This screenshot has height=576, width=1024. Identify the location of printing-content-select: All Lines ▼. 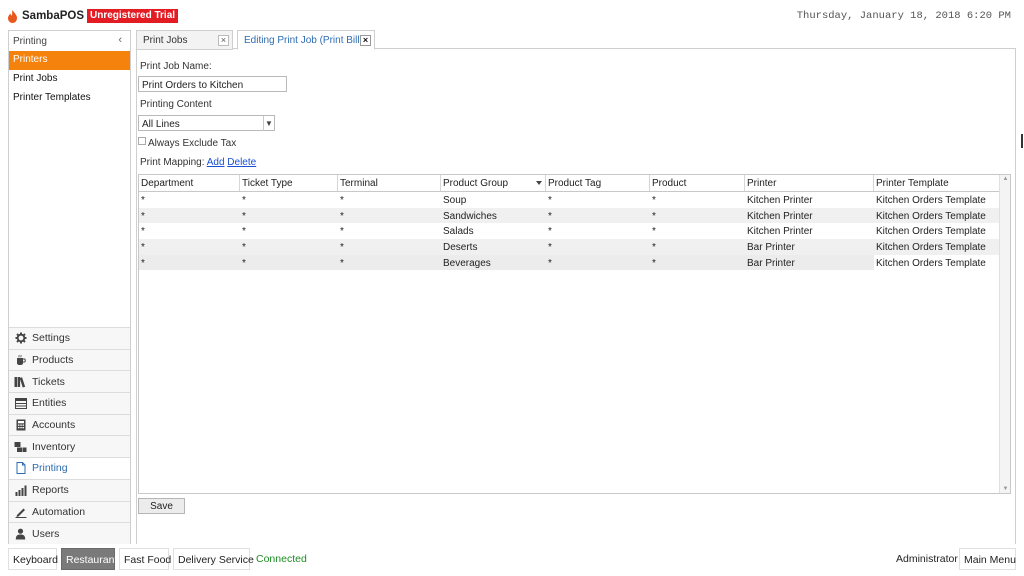
(206, 123).